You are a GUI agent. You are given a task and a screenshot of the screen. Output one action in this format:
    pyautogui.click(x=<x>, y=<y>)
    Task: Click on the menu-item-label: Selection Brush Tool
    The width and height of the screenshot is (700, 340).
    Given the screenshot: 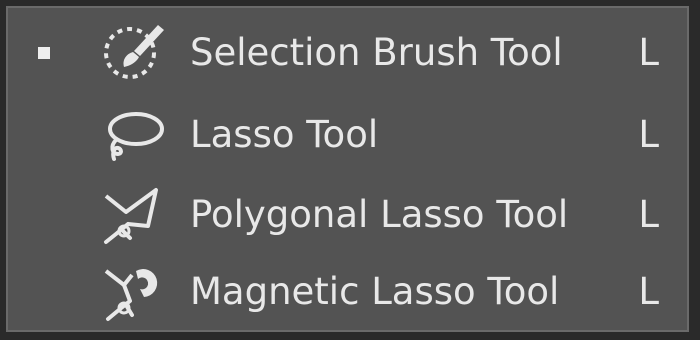 What is the action you would take?
    pyautogui.click(x=376, y=52)
    